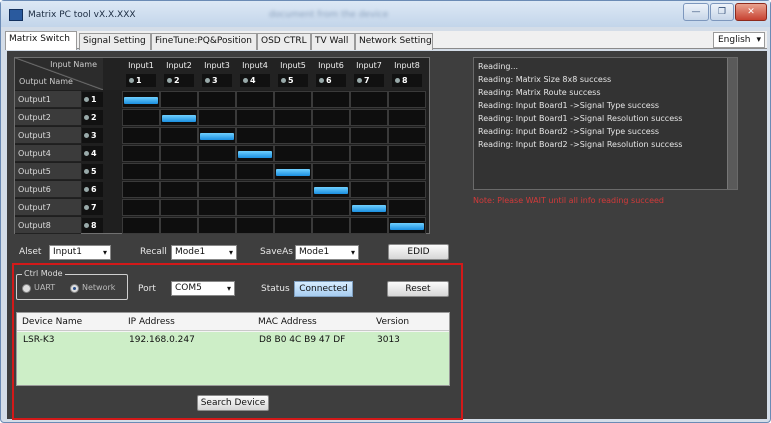  What do you see at coordinates (179, 189) in the screenshot?
I see `matrix-cell-out6-in2` at bounding box center [179, 189].